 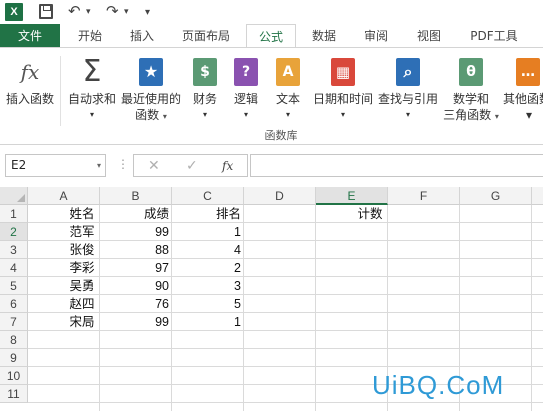 What do you see at coordinates (91, 114) in the screenshot?
I see `autosum-caret: ▾` at bounding box center [91, 114].